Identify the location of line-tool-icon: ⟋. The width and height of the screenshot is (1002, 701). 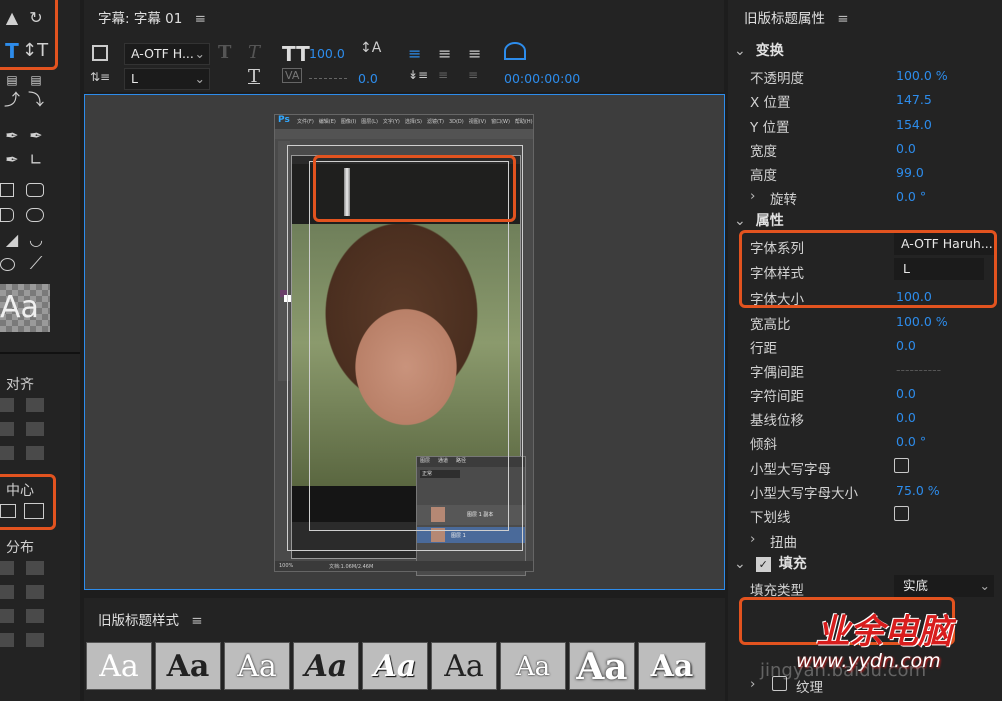
(36, 264).